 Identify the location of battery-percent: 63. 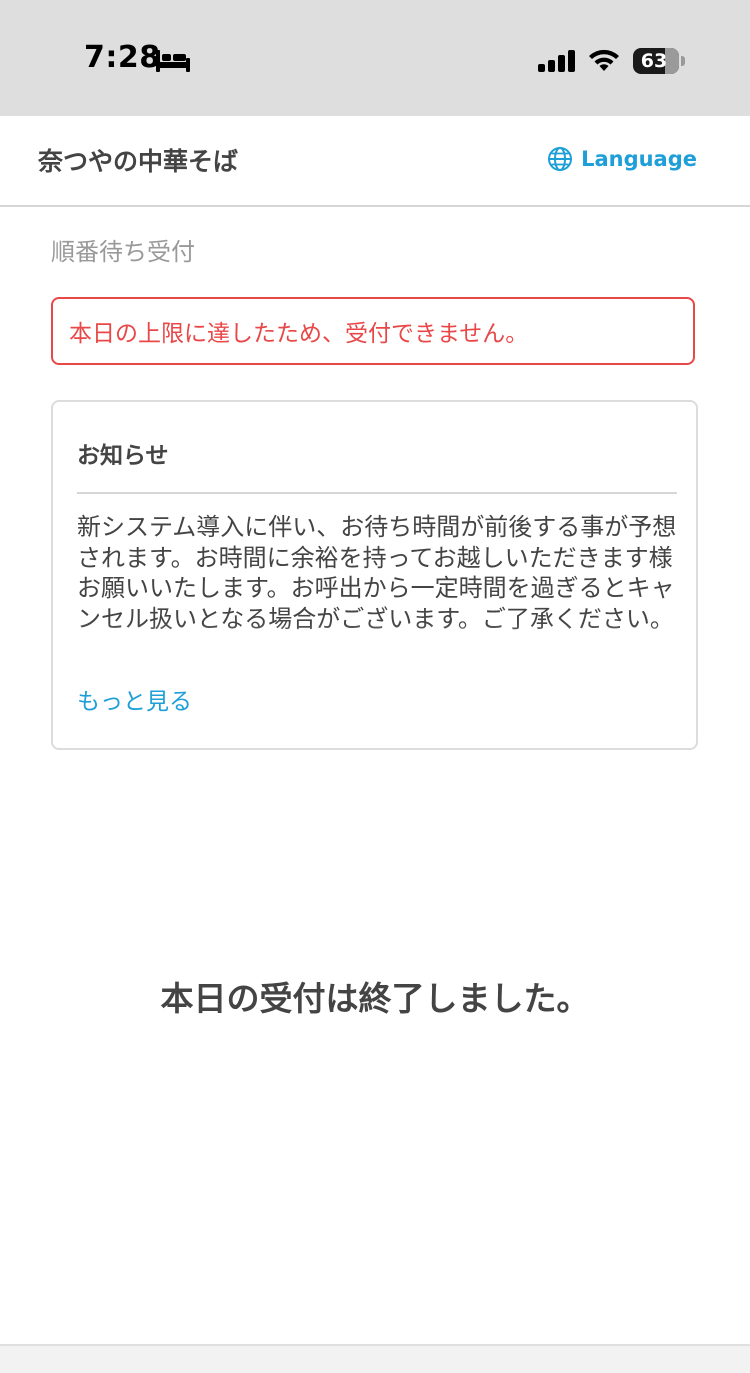
(654, 61).